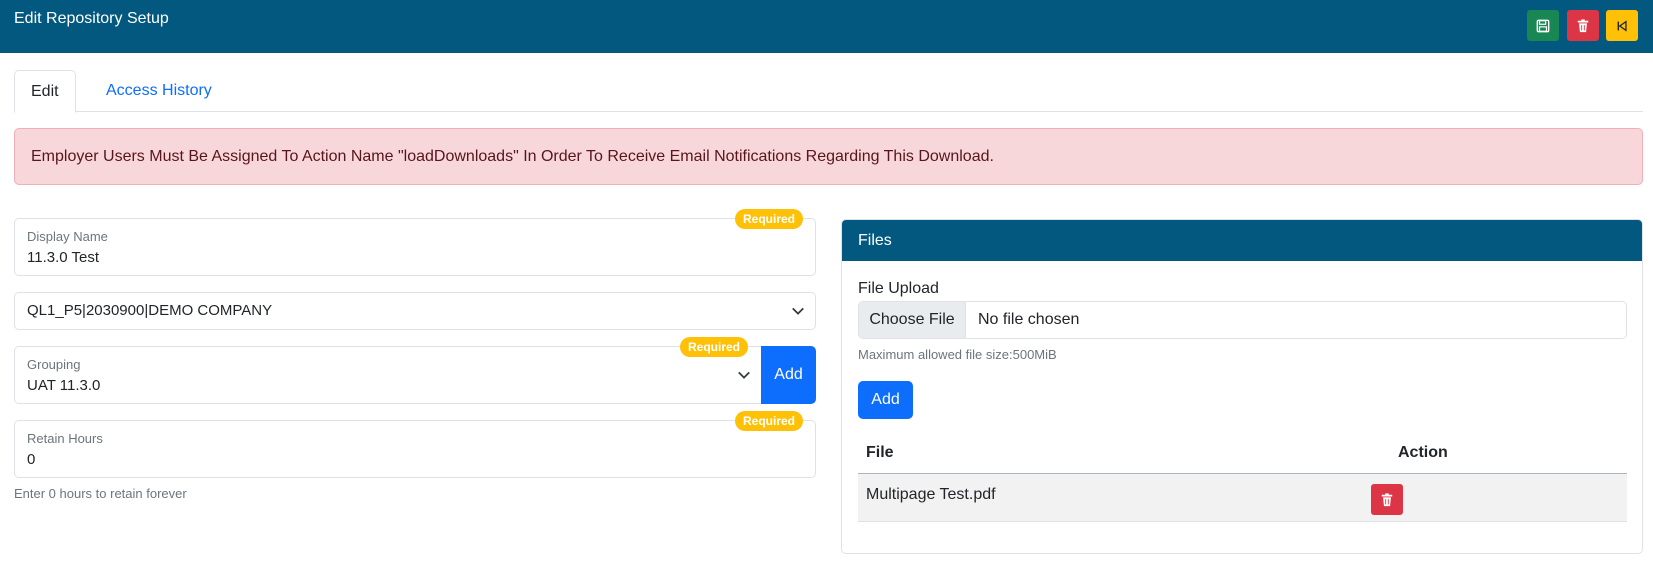 This screenshot has height=562, width=1653. I want to click on tab-bar: Edit Access History, so click(828, 91).